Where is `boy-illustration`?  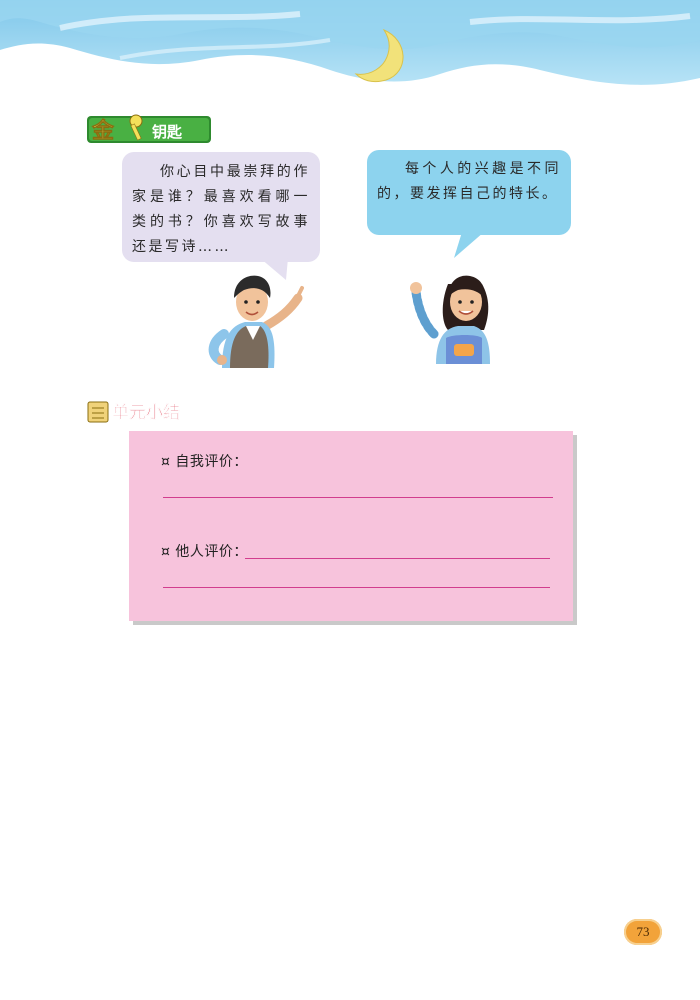 boy-illustration is located at coordinates (256, 321).